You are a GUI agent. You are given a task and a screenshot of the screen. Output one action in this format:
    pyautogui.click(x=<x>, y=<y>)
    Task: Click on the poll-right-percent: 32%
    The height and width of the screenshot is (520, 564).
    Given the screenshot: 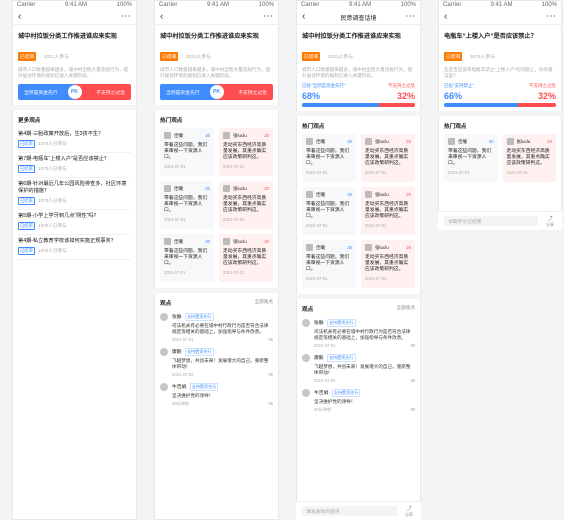 What is the action you would take?
    pyautogui.click(x=405, y=96)
    